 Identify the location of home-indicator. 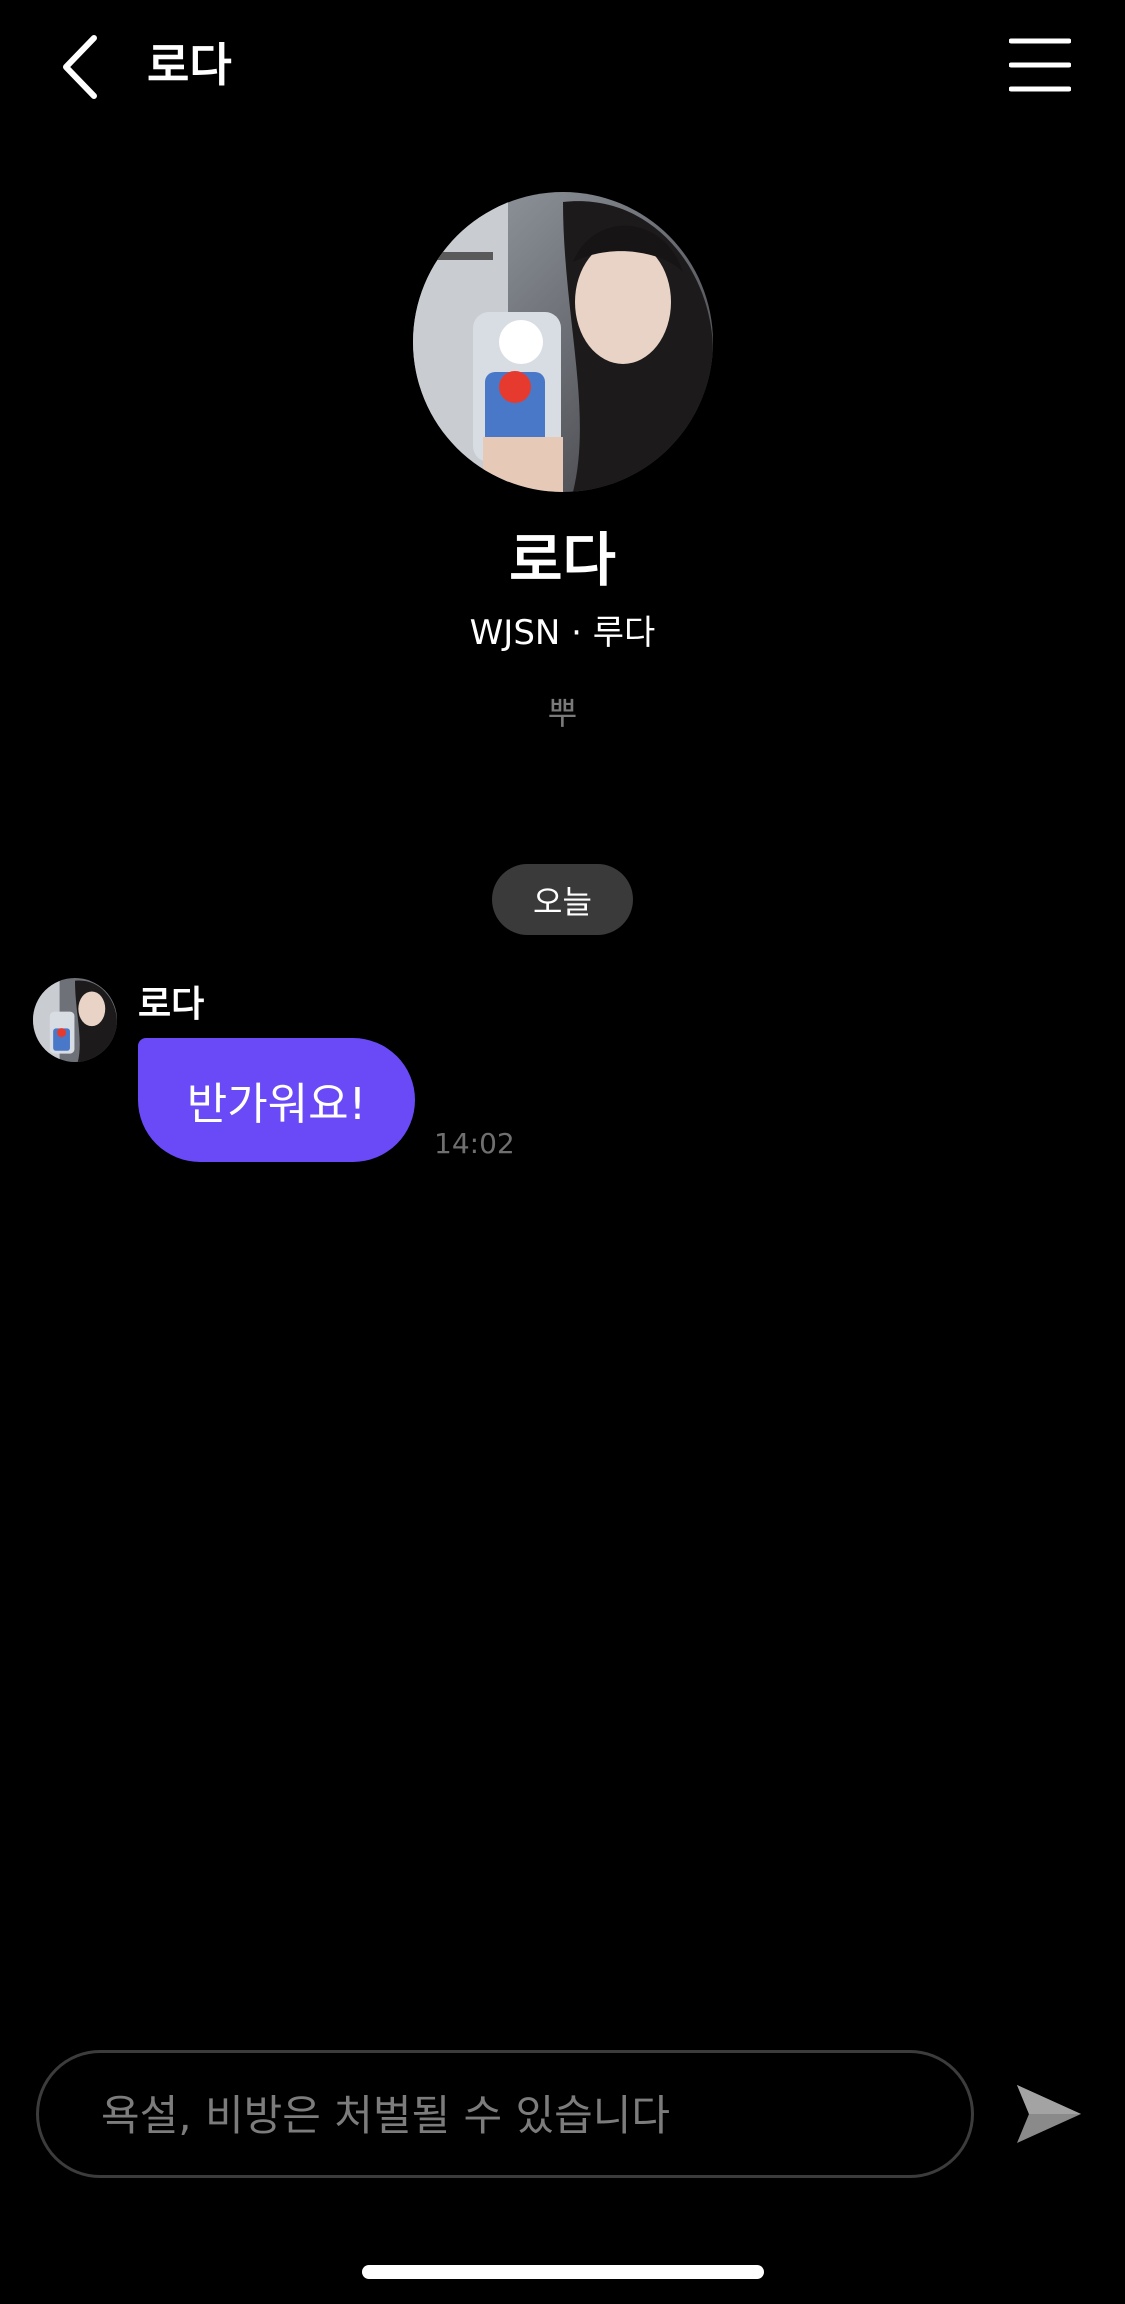
(563, 2272).